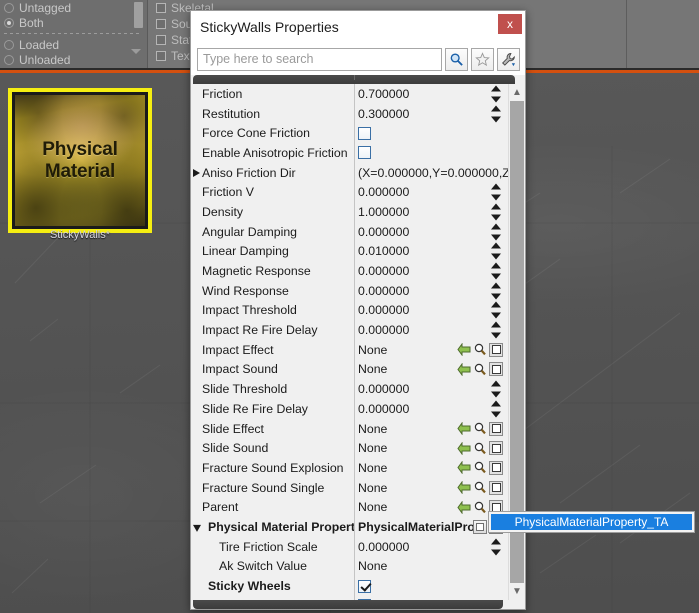 Image resolution: width=699 pixels, height=613 pixels. Describe the element at coordinates (349, 232) in the screenshot. I see `property-row: Angular Damping 0.000000` at that location.